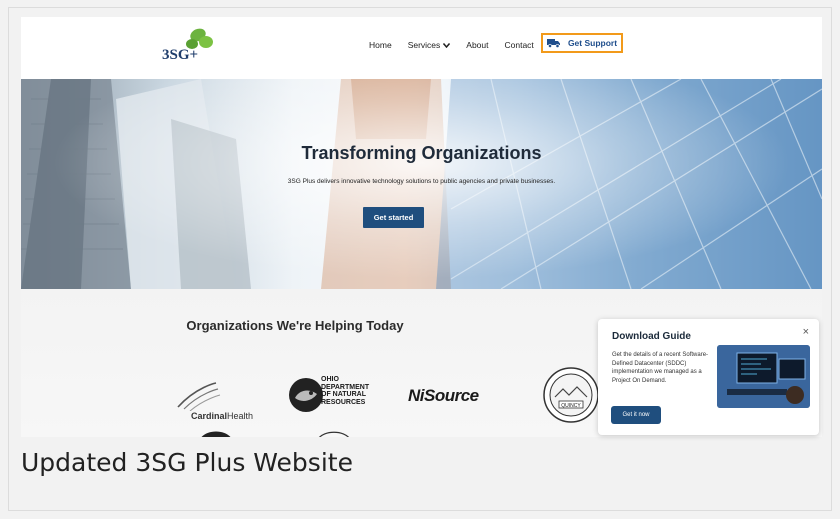 This screenshot has height=519, width=840. What do you see at coordinates (209, 416) in the screenshot?
I see `cardinal-bold-text: Cardinal` at bounding box center [209, 416].